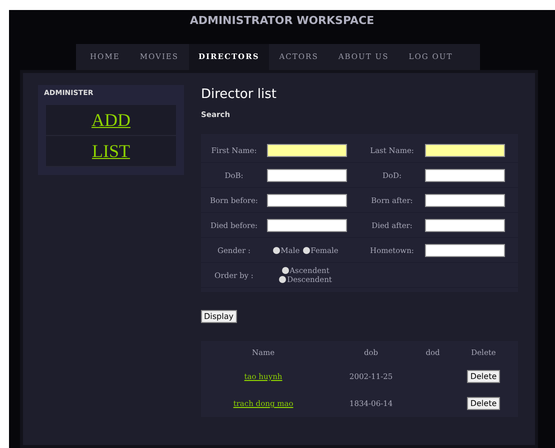  Describe the element at coordinates (282, 21) in the screenshot. I see `site-title: ADMINISTRATOR WORKSPACE` at that location.